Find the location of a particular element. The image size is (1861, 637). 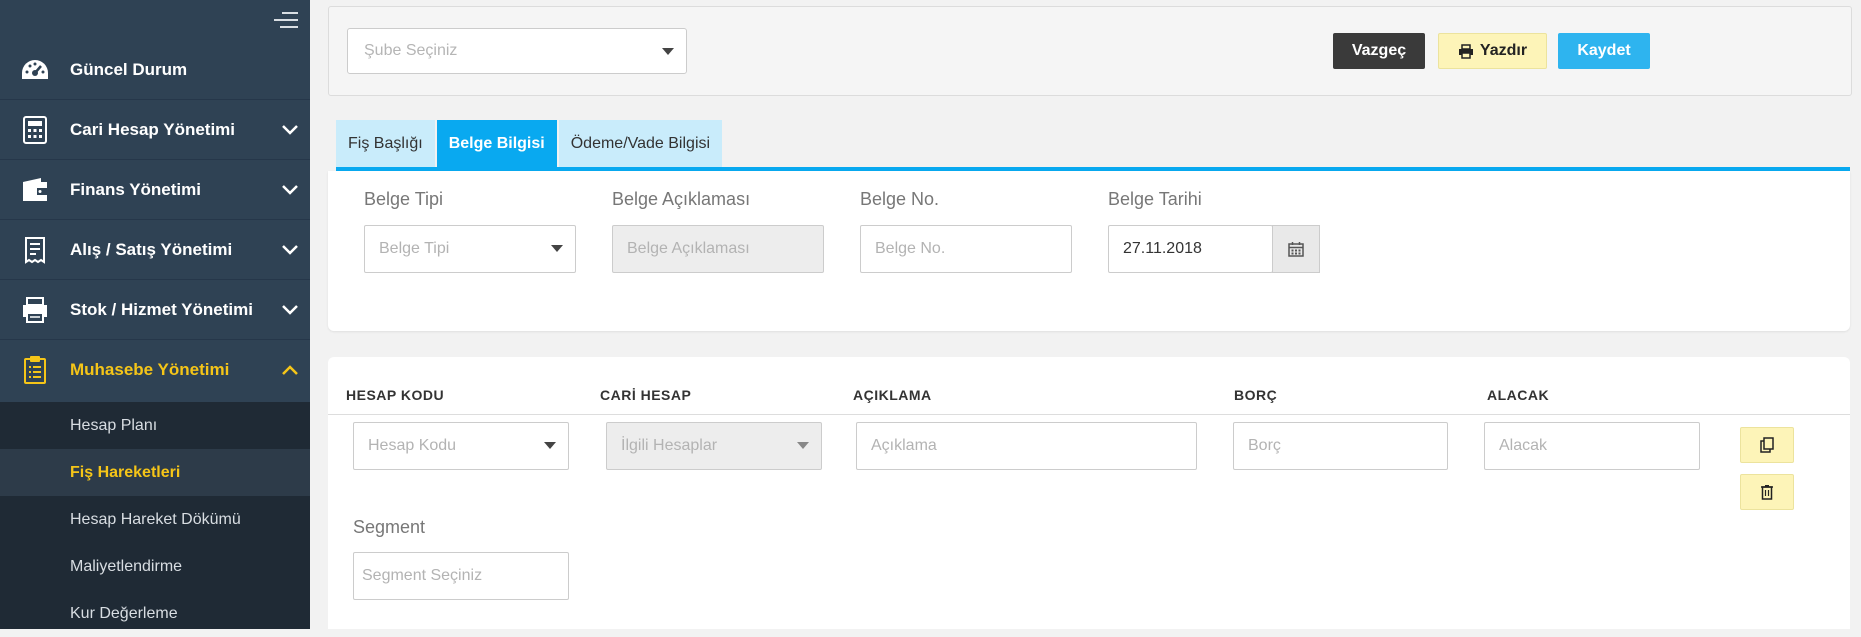

print-button: Yazdır is located at coordinates (1492, 51).